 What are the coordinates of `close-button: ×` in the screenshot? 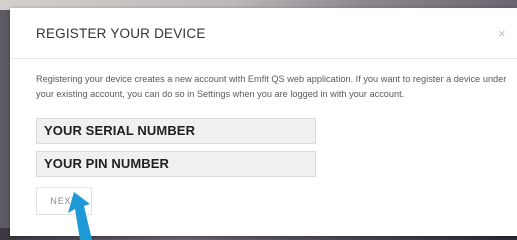 It's located at (502, 33).